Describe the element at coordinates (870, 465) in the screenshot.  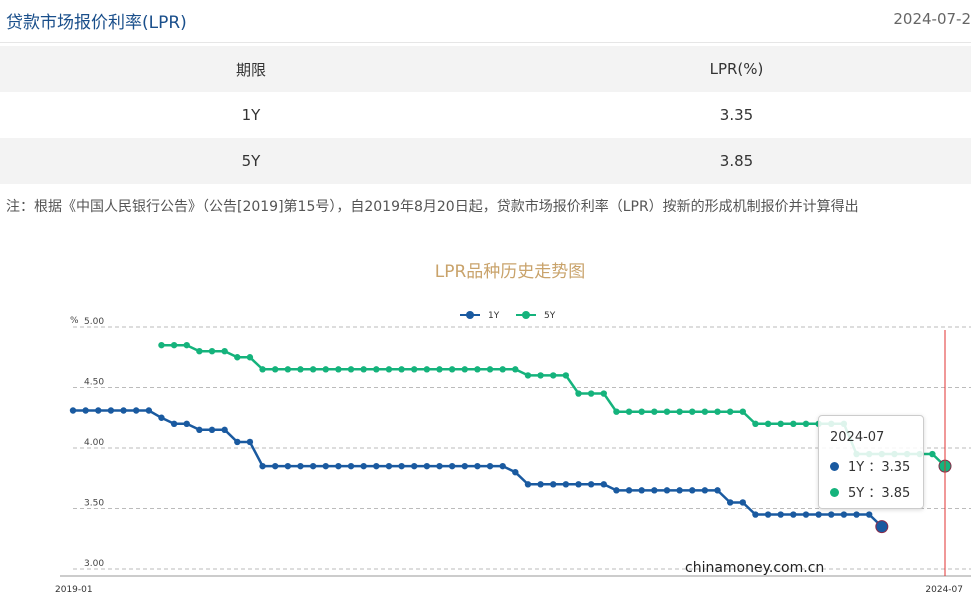
I see `tooltip-row-1y: 1Y ：3.35` at that location.